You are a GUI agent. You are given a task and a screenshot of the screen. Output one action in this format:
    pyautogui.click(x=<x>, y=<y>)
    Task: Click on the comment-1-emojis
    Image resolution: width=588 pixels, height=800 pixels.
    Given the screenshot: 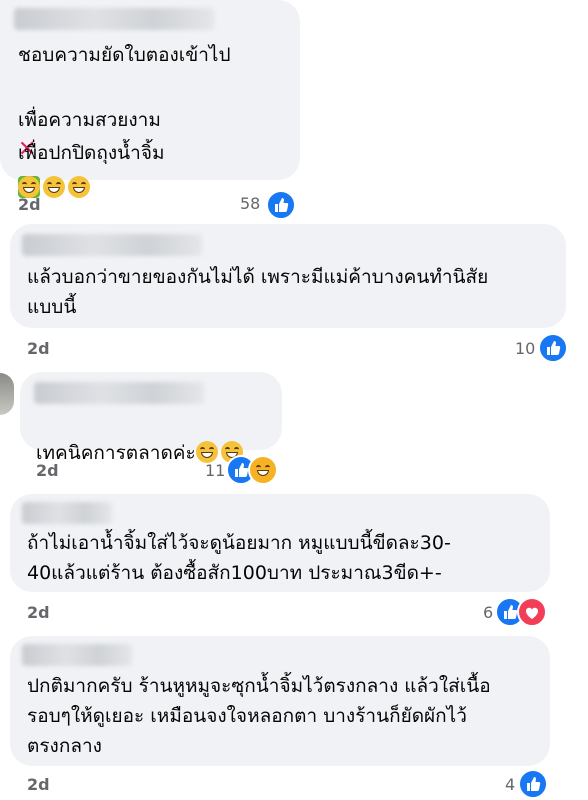 What is the action you would take?
    pyautogui.click(x=55, y=173)
    